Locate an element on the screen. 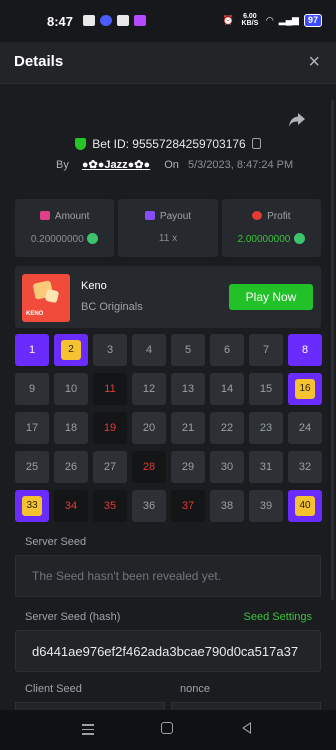 Image resolution: width=336 pixels, height=750 pixels. keno-tile: 35 is located at coordinates (110, 506).